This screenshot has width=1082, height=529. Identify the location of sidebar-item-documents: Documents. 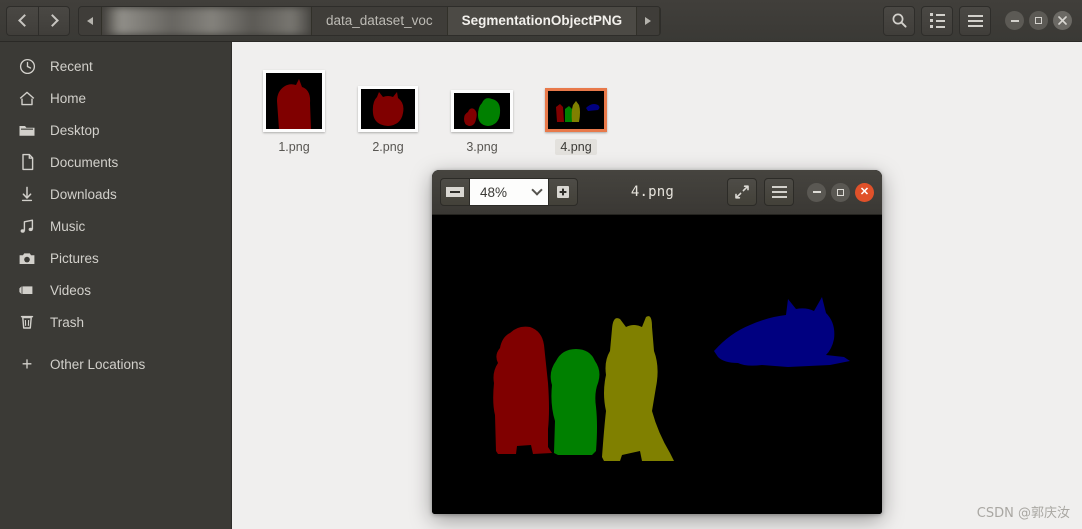
(115, 162).